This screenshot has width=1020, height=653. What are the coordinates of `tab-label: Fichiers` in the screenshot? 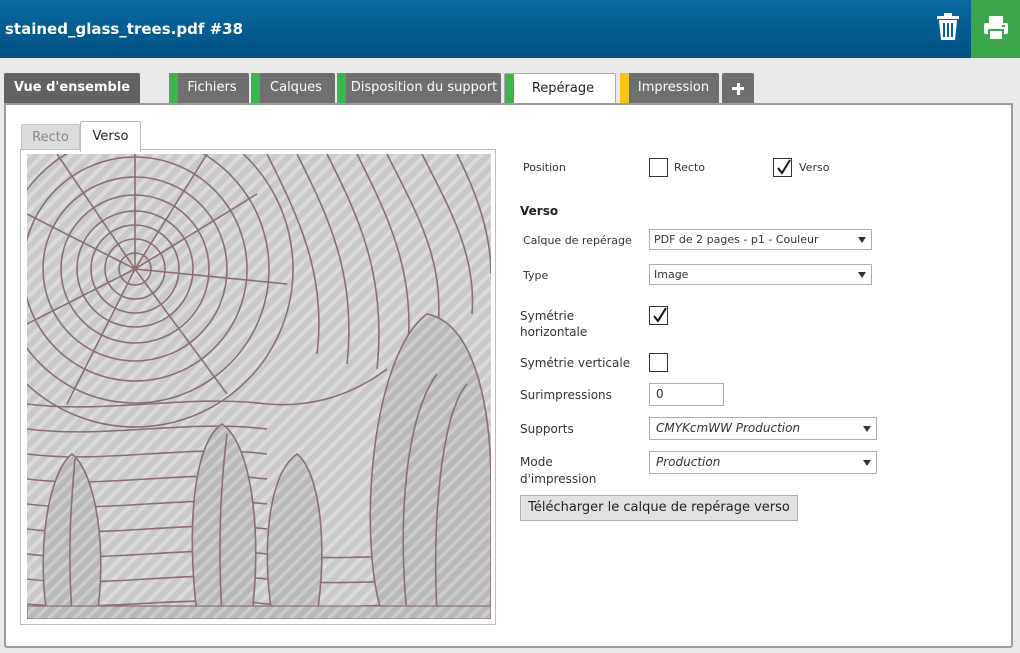 It's located at (212, 87).